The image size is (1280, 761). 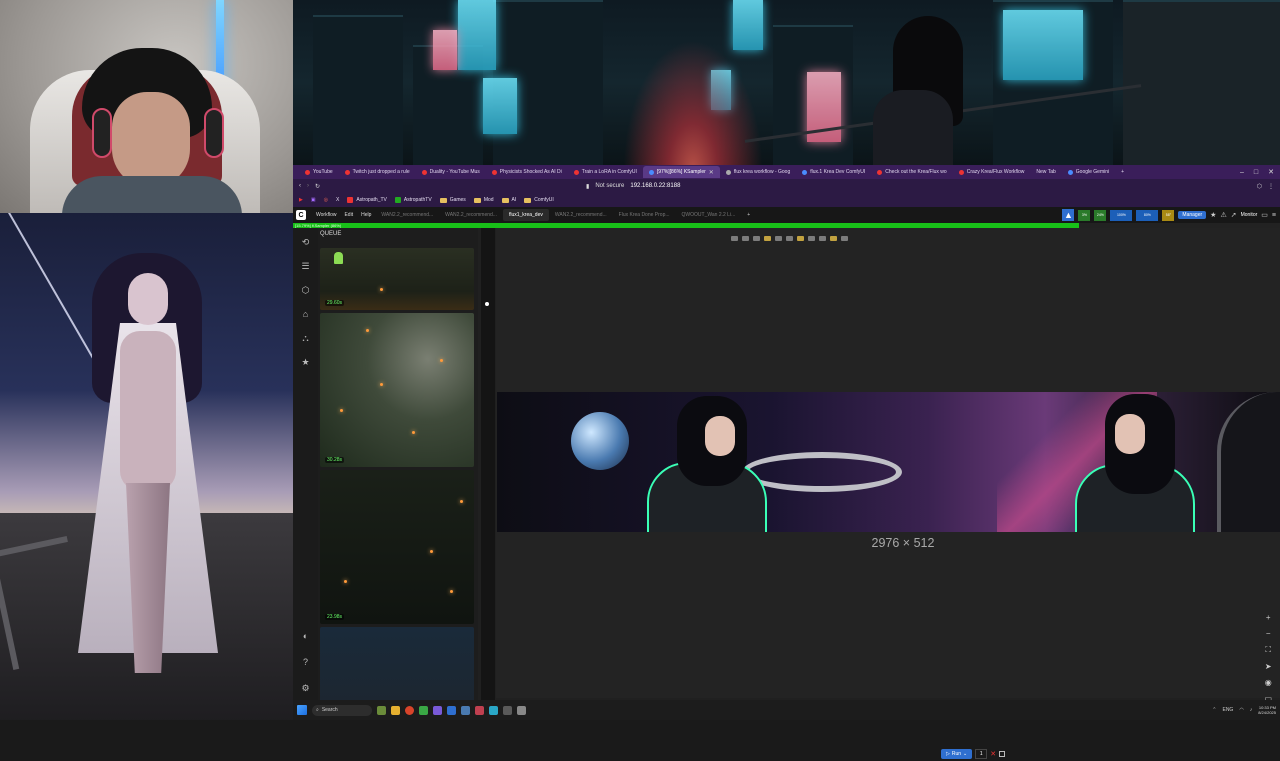 I want to click on monitor-button: Monitor, so click(x=1249, y=215).